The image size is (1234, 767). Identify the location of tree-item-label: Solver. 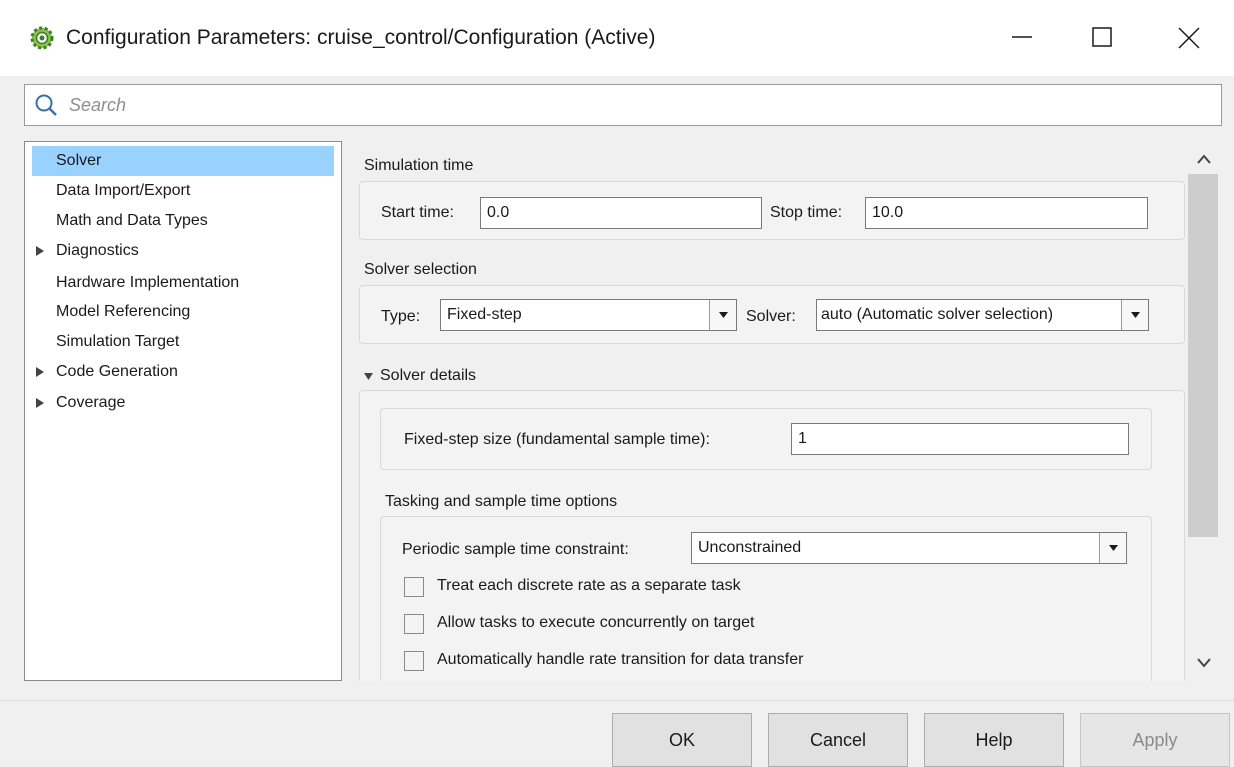
(79, 160).